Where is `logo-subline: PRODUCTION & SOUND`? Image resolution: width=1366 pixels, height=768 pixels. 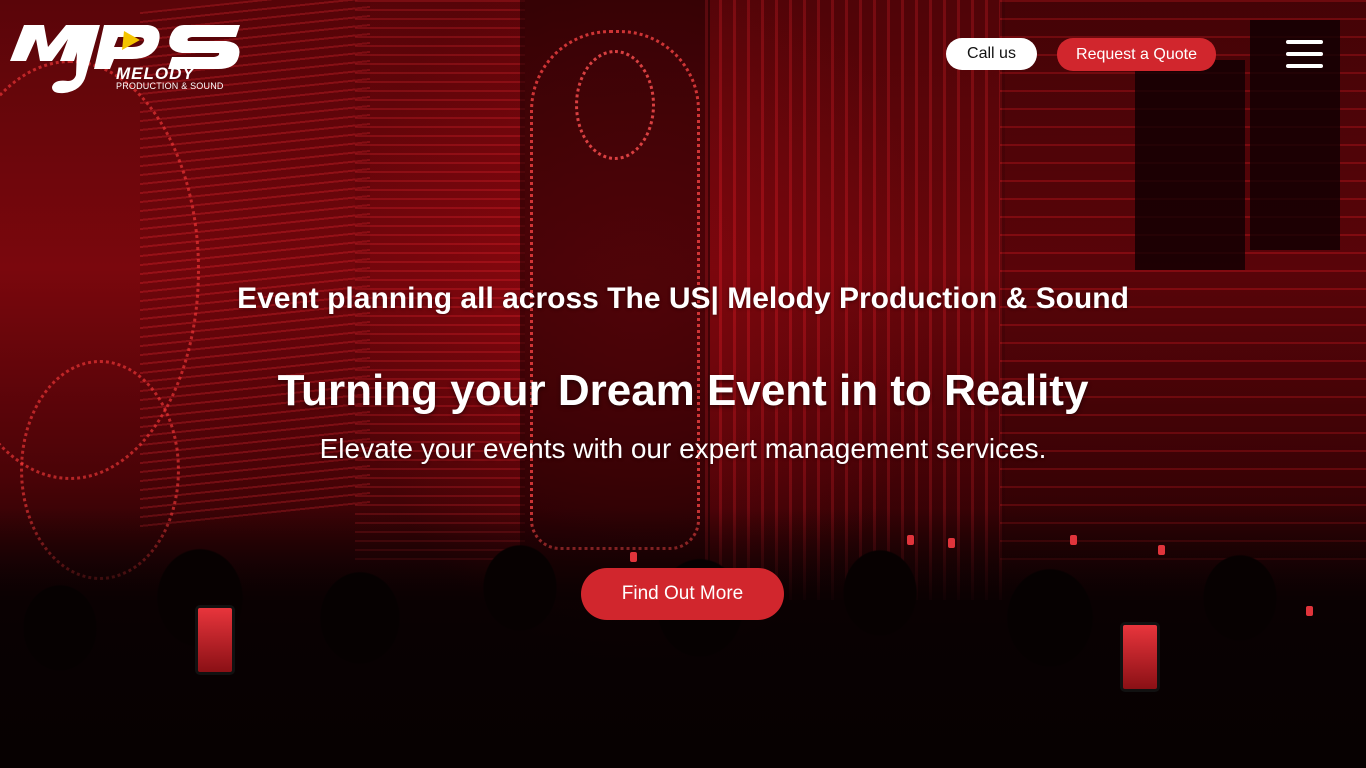
logo-subline: PRODUCTION & SOUND is located at coordinates (170, 86).